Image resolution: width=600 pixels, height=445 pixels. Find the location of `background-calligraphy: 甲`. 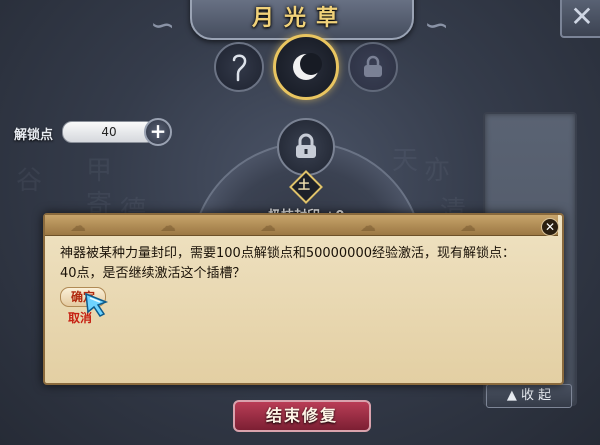

background-calligraphy: 甲 is located at coordinates (99, 171).